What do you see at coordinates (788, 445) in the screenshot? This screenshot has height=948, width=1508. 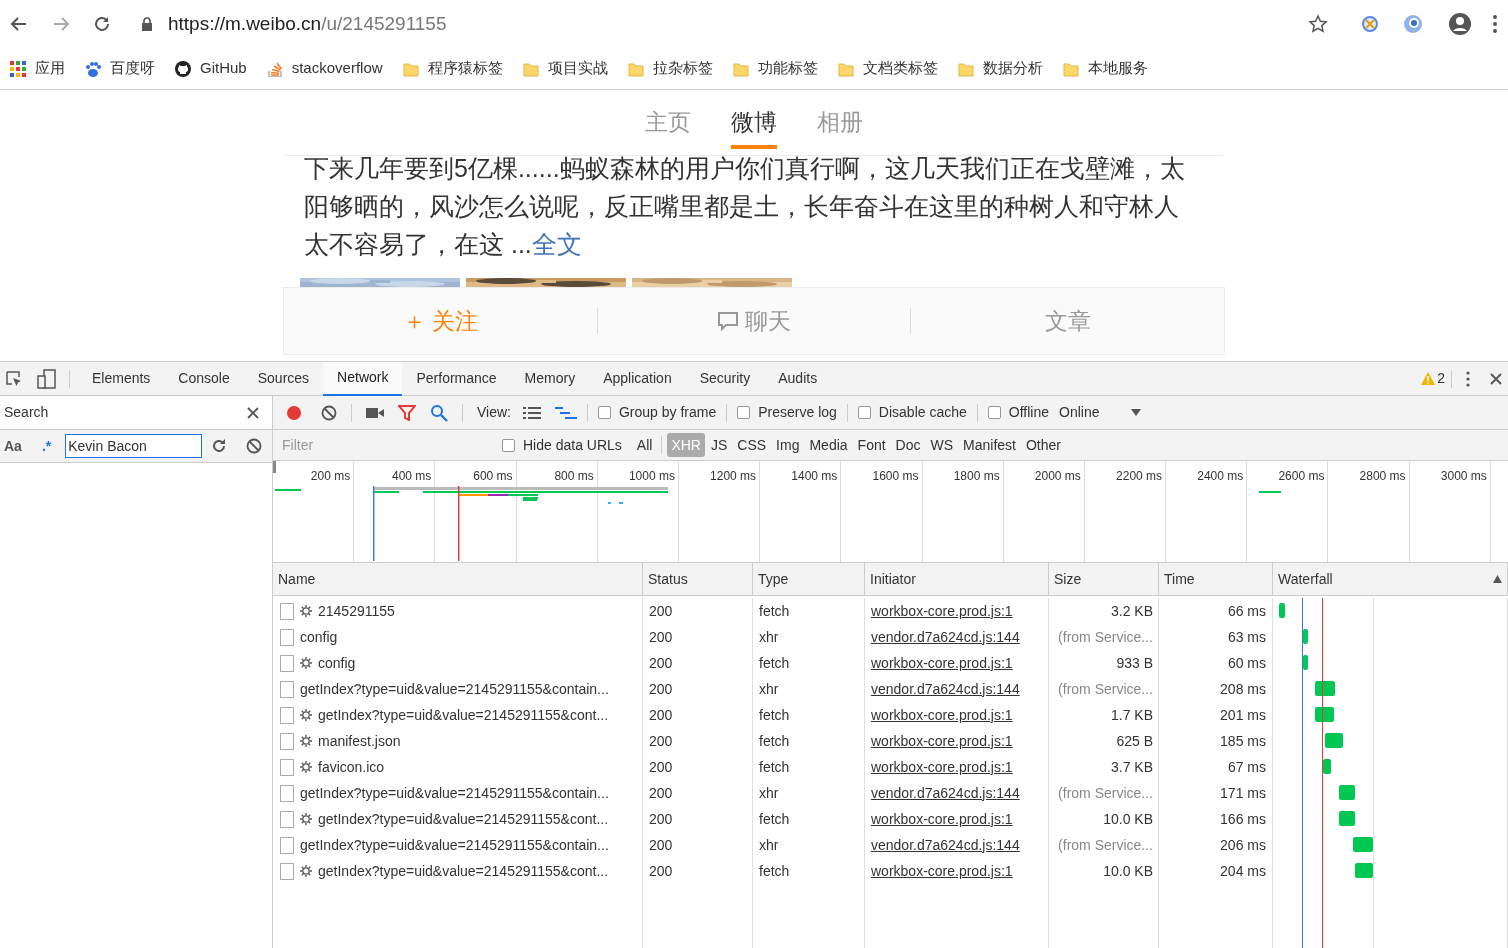 I see `type-filter-button: Img` at bounding box center [788, 445].